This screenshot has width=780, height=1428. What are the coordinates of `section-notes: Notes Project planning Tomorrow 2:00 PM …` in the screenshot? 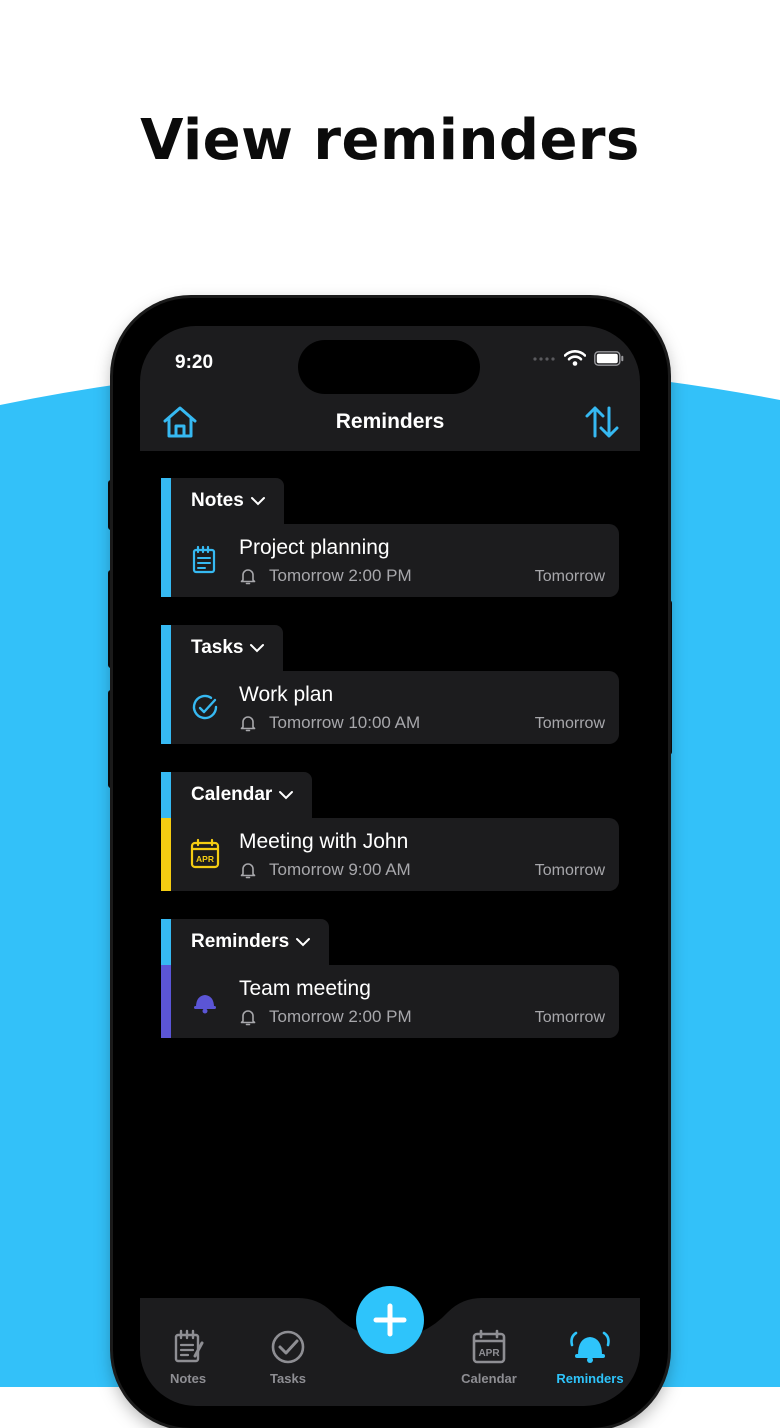 It's located at (390, 537).